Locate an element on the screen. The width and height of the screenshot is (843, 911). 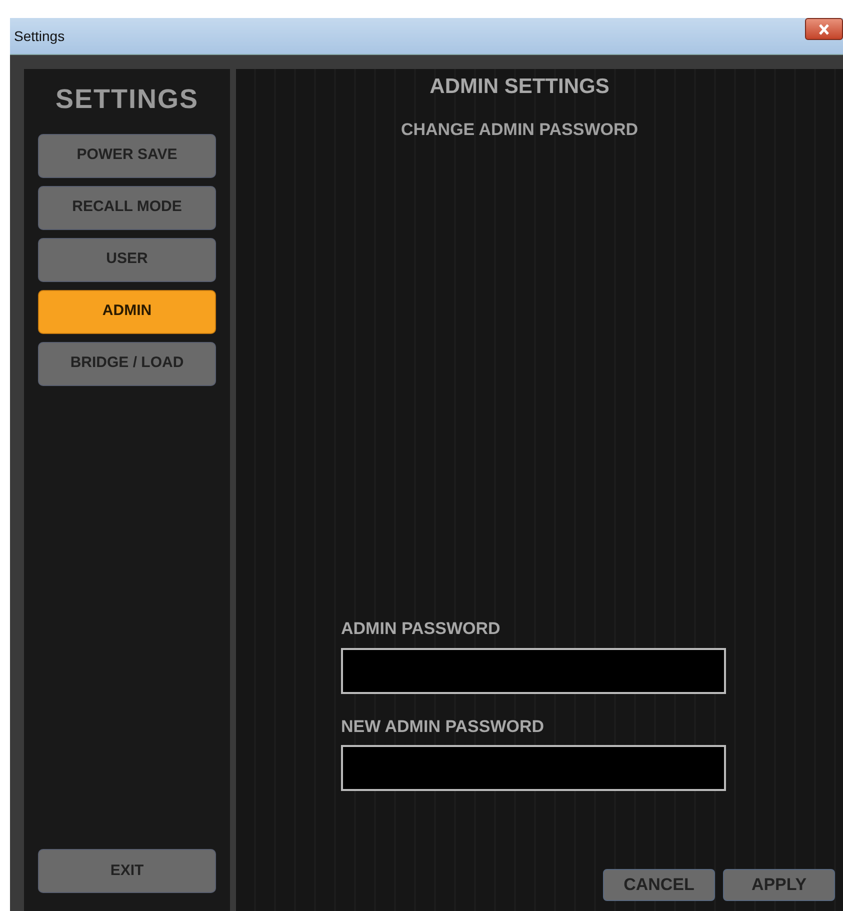
sidebar-title: SETTINGS is located at coordinates (126, 99).